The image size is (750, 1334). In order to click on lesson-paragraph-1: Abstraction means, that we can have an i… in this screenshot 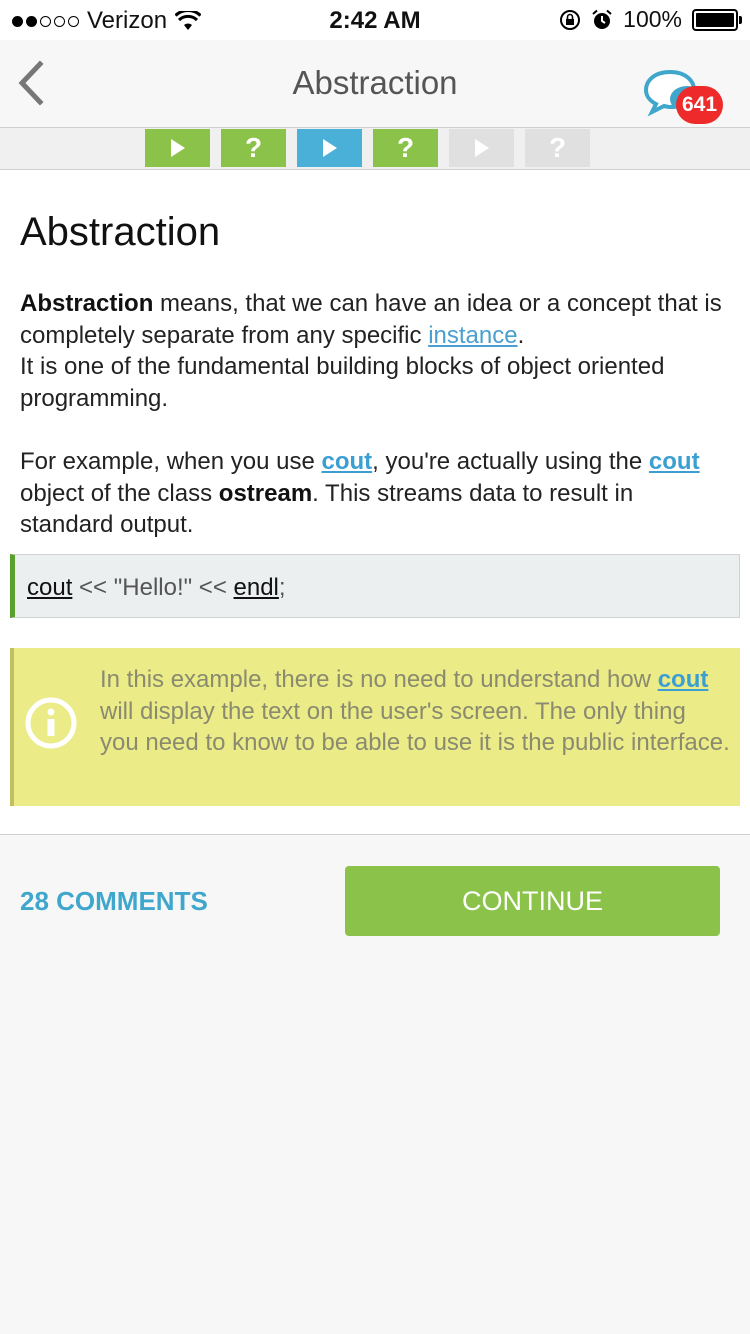, I will do `click(372, 351)`.